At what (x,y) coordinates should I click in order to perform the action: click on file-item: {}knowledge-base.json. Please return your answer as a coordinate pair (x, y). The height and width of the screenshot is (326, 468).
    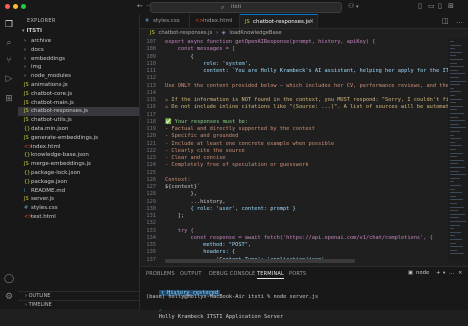
    Looking at the image, I should click on (78, 155).